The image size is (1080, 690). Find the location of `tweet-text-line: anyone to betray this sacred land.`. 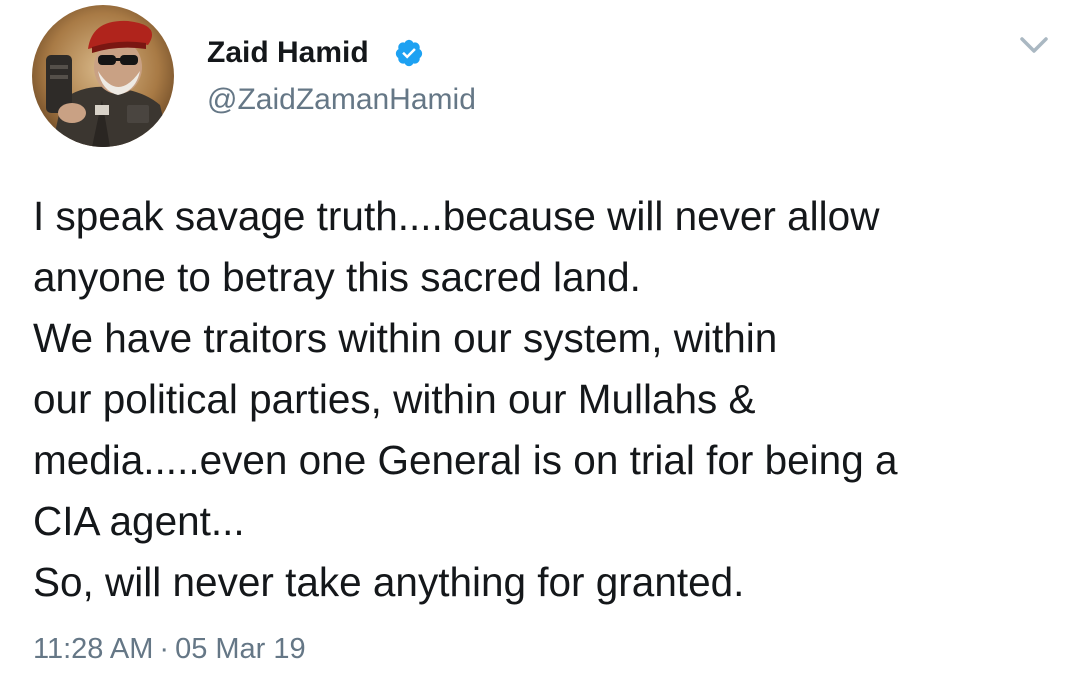

tweet-text-line: anyone to betray this sacred land. is located at coordinates (337, 277).